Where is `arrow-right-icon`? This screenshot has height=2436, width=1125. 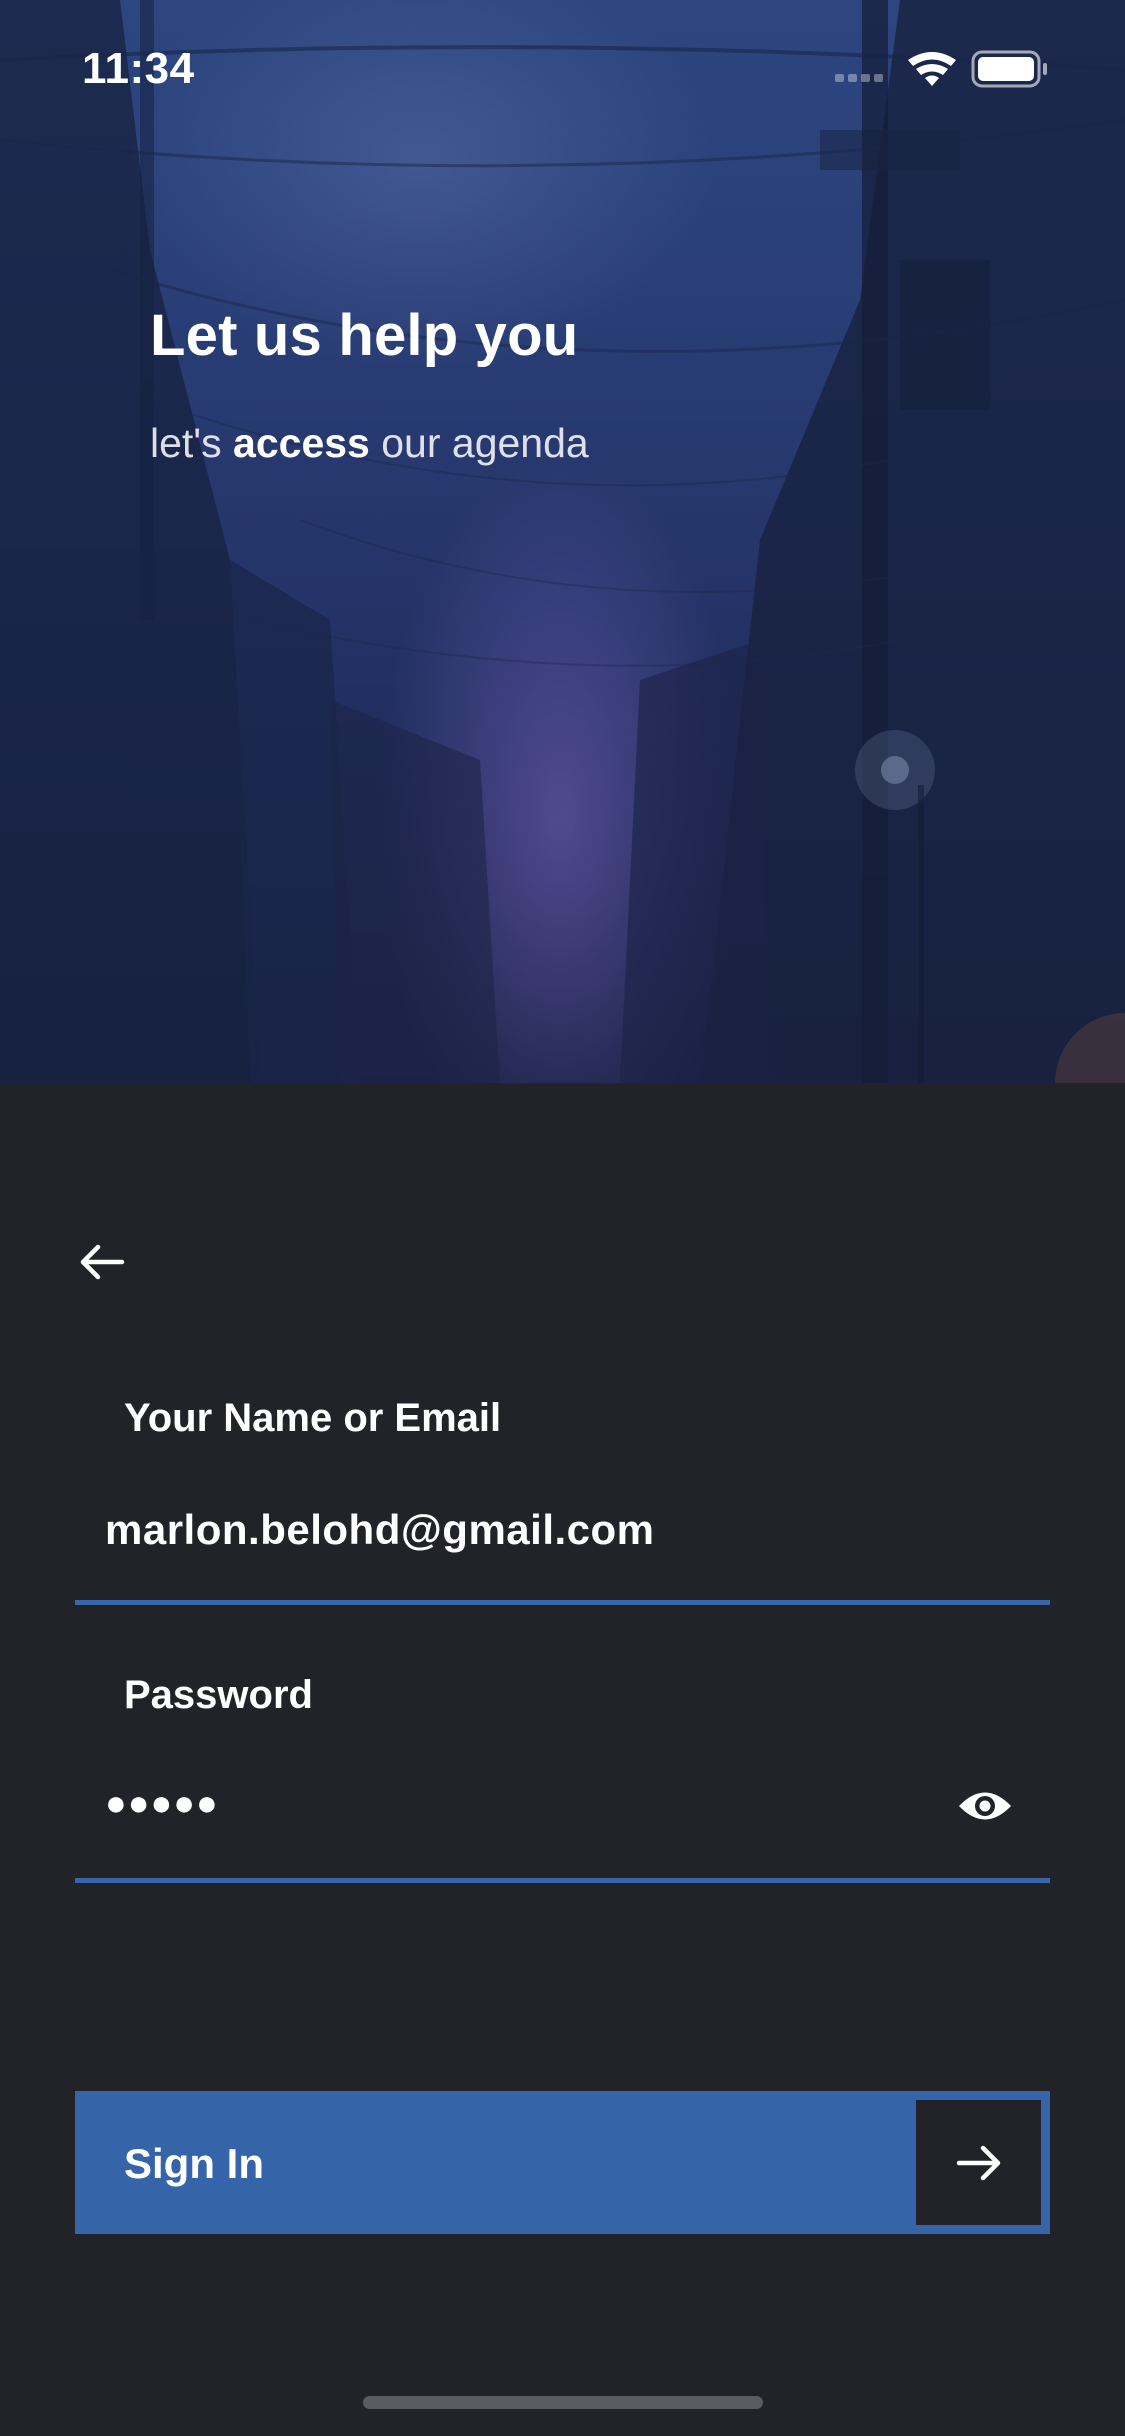 arrow-right-icon is located at coordinates (978, 2162).